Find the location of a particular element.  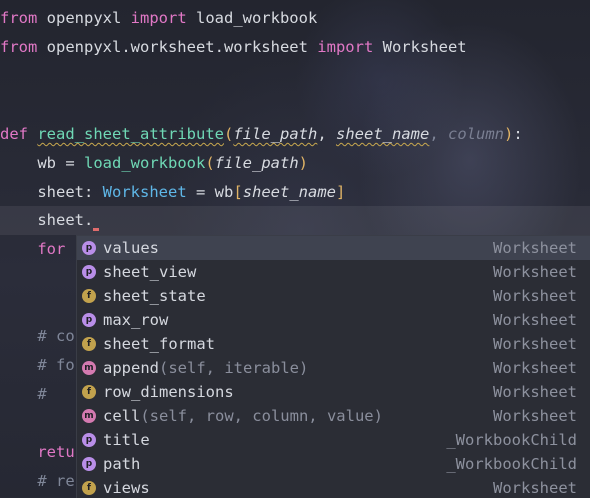

completion-label: sheet_view is located at coordinates (149, 272).